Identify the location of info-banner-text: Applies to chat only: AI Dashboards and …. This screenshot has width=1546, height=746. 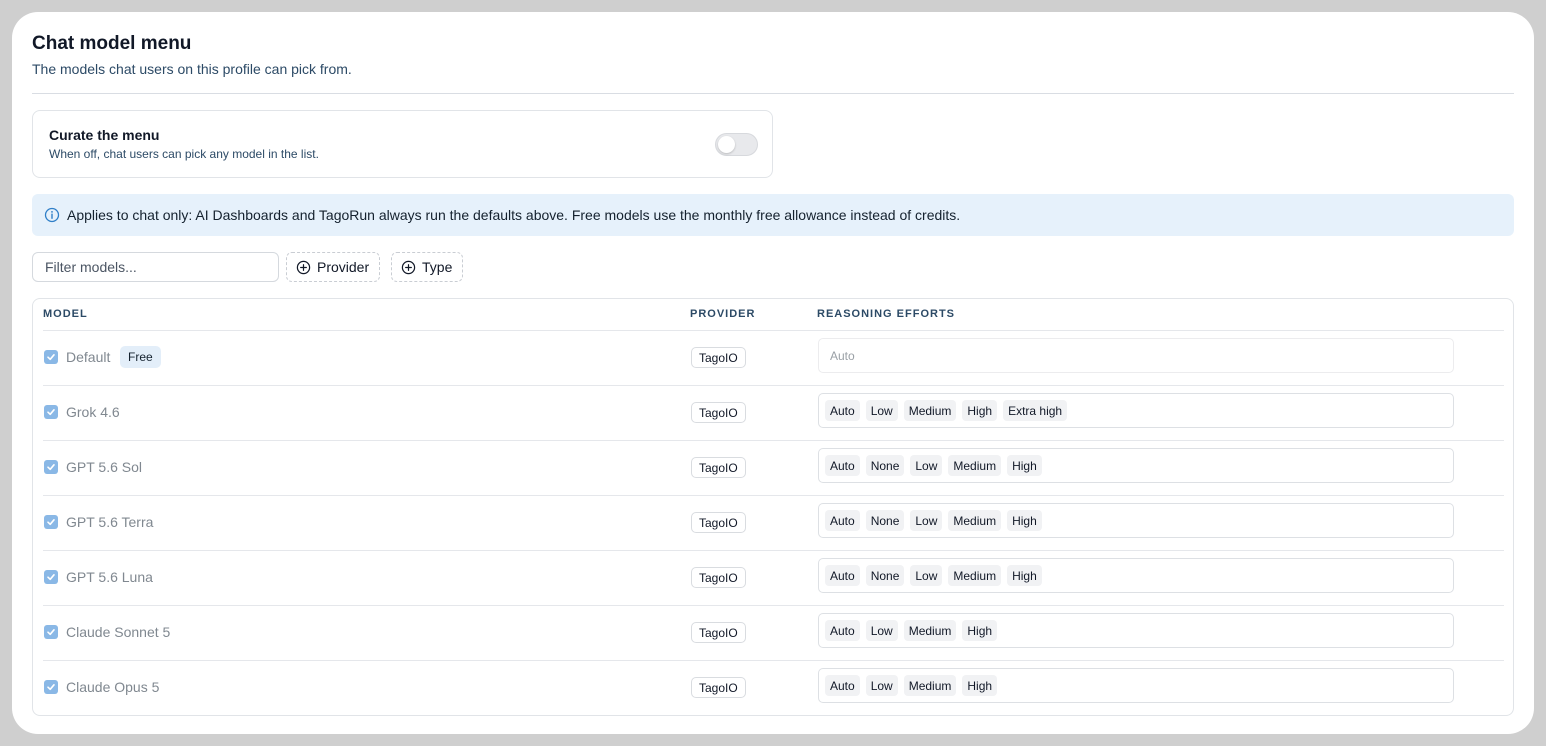
(514, 215).